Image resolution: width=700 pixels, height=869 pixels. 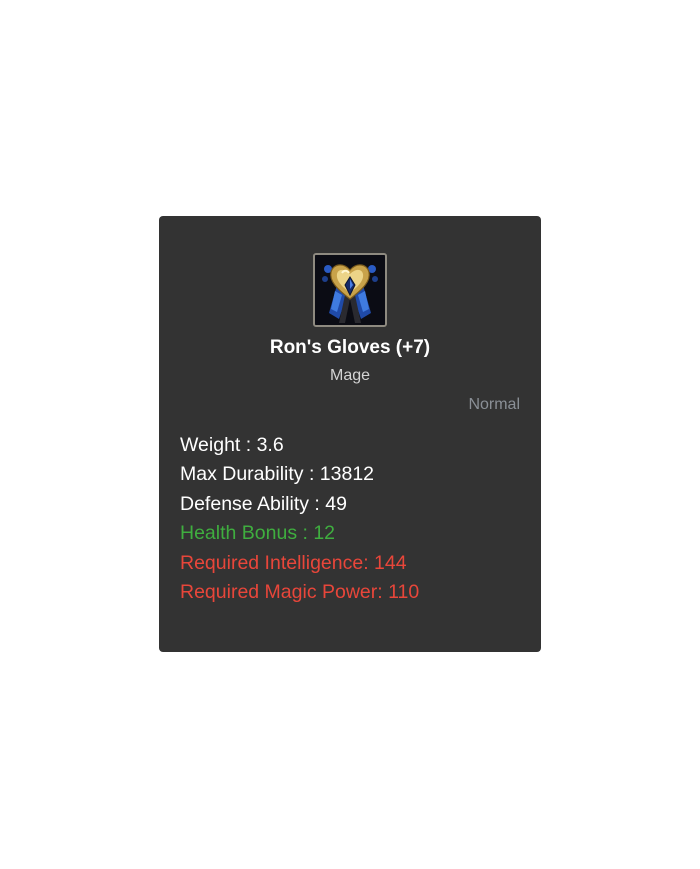 I want to click on stat-required-magic-power: Required Magic Power: 110, so click(x=300, y=592).